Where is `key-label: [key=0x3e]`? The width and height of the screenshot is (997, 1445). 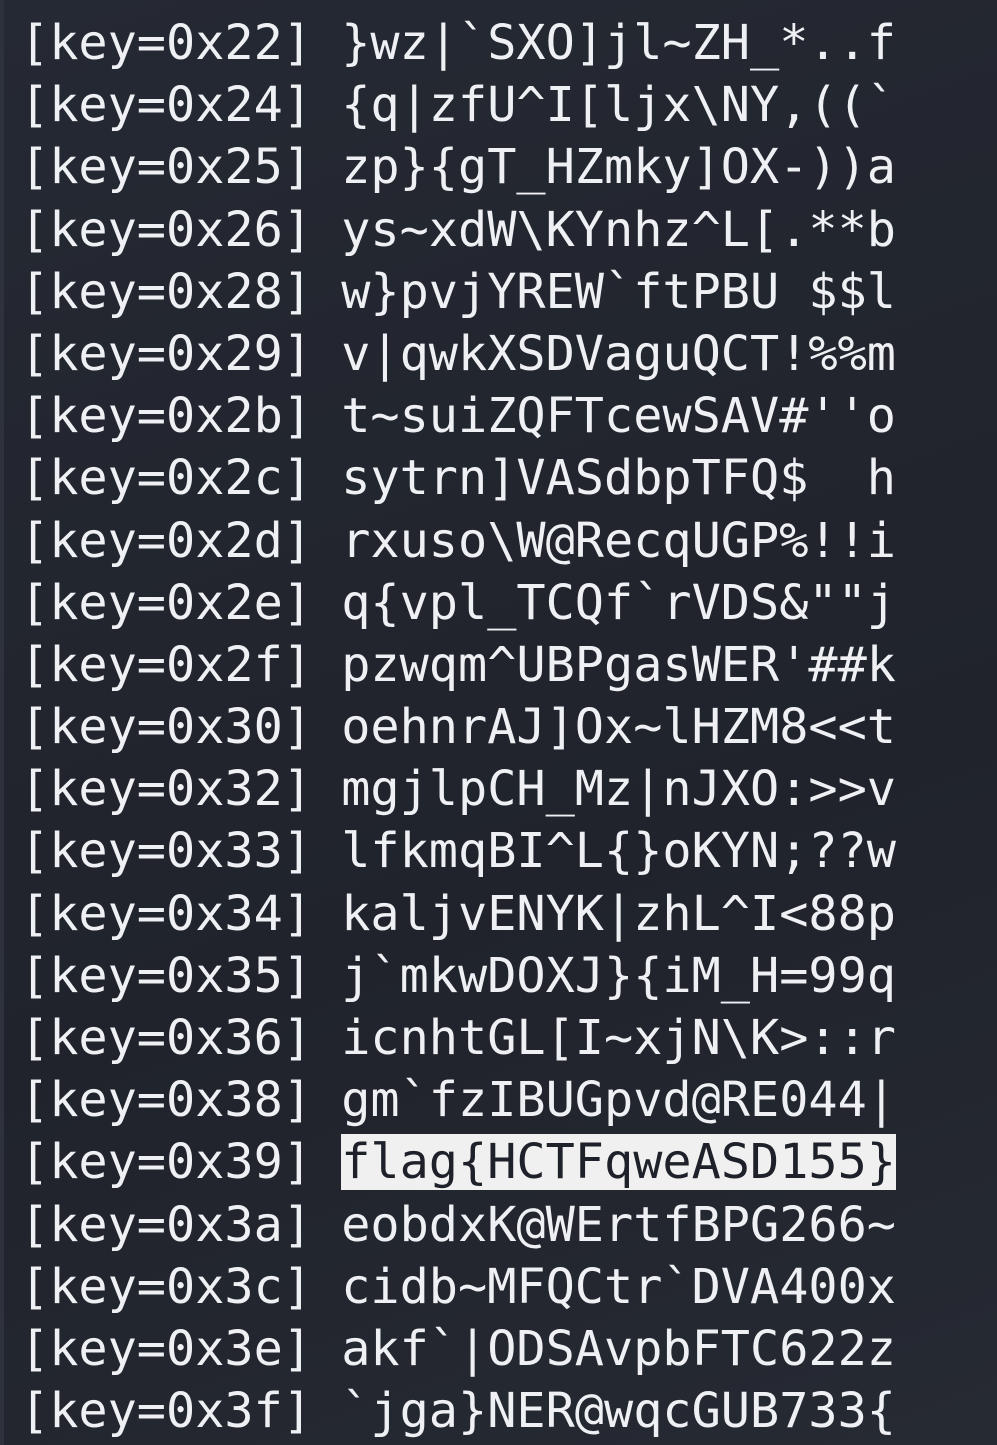 key-label: [key=0x3e] is located at coordinates (166, 1348).